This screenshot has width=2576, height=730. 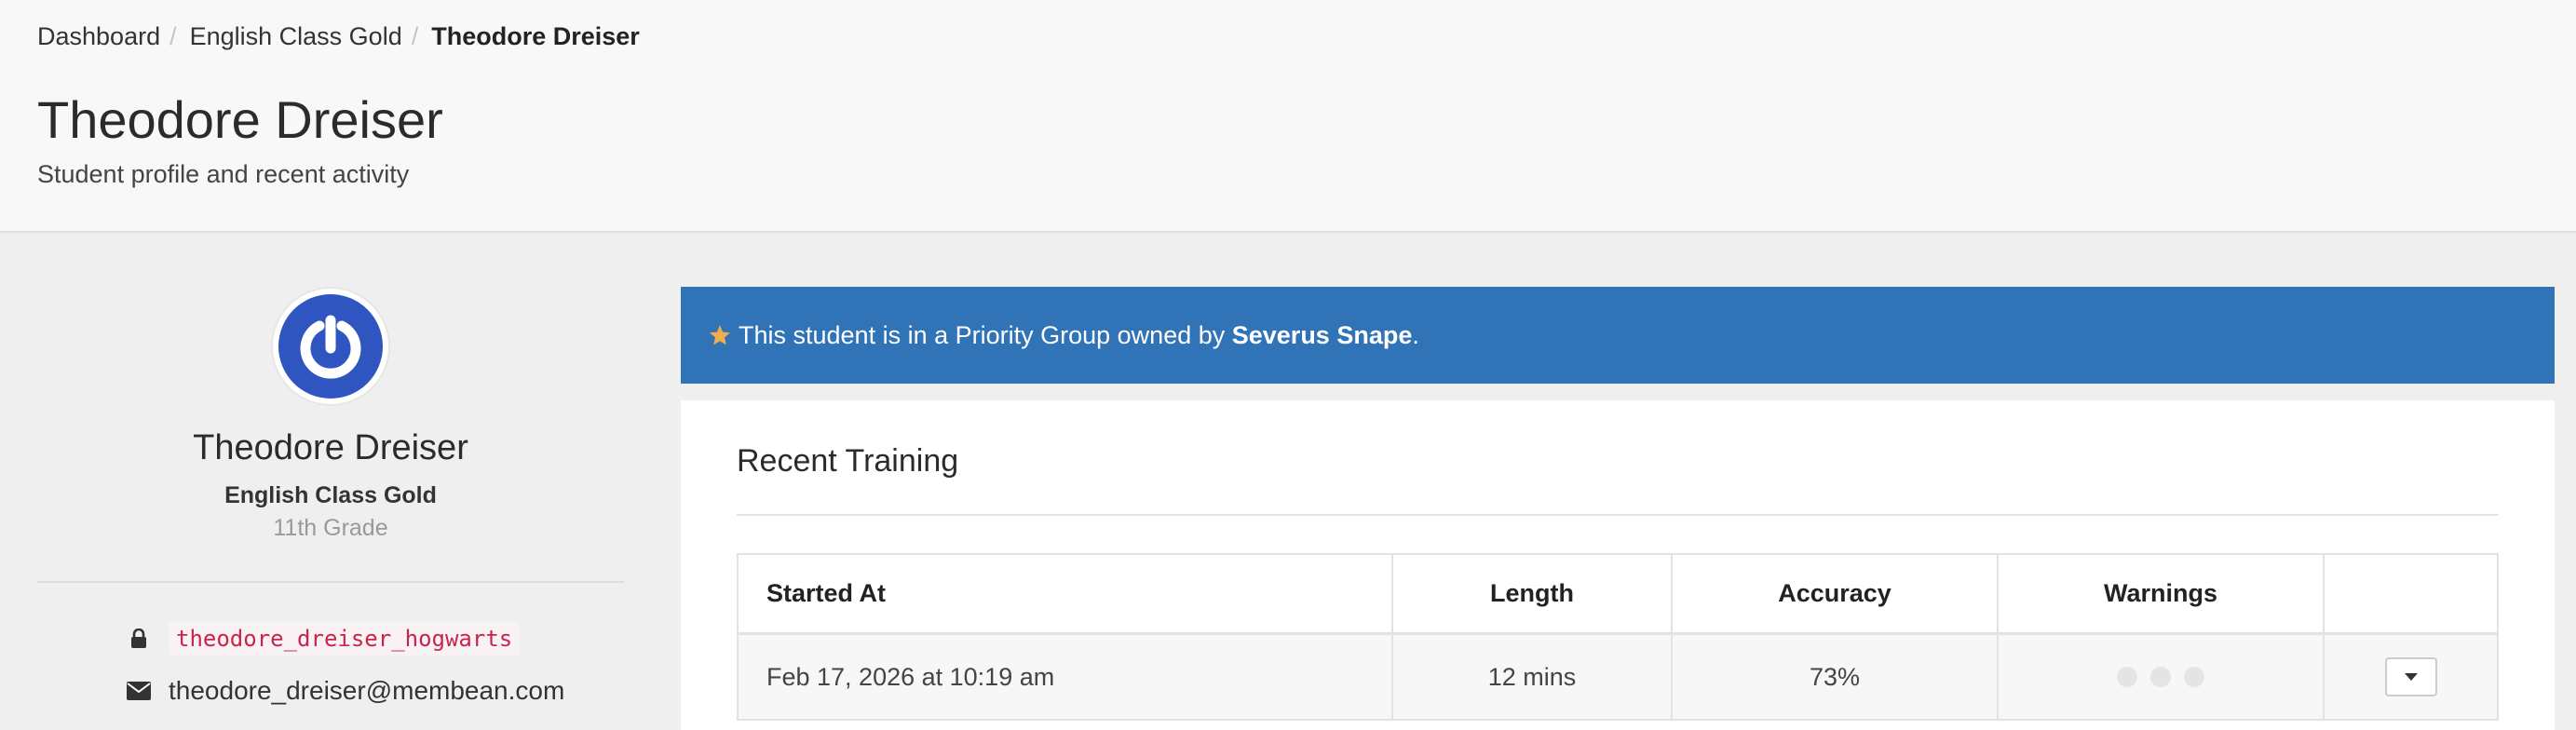 I want to click on page-subtitle: Student profile and recent activity, so click(x=223, y=174).